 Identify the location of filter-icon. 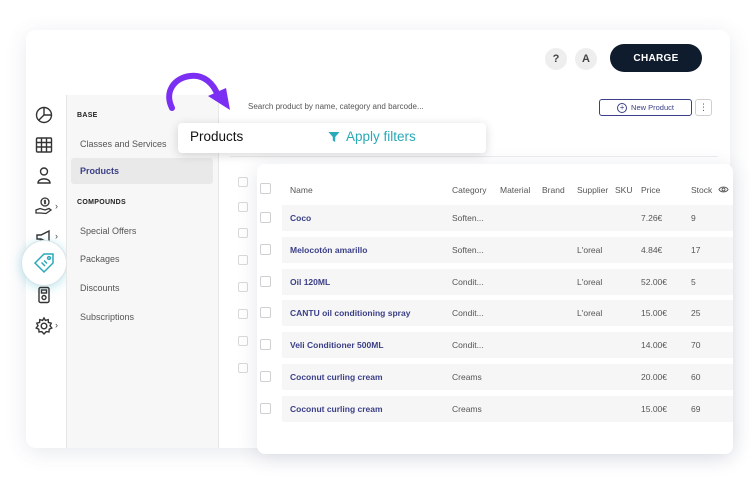
(334, 136).